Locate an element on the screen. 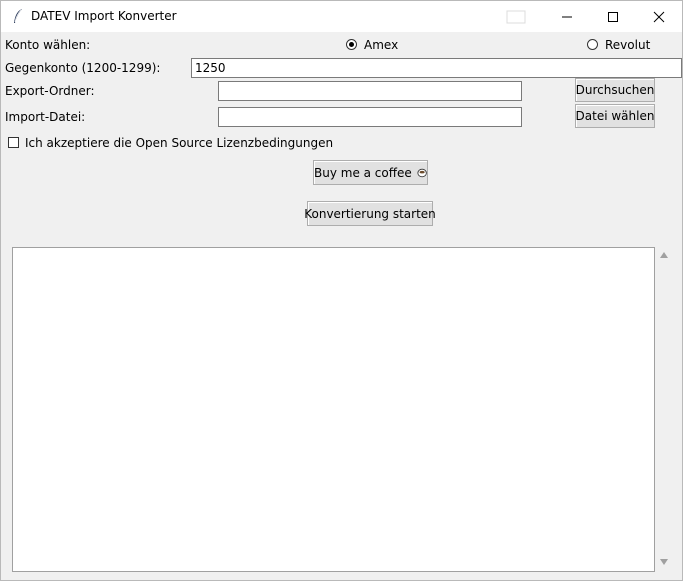  radio-selected-dot is located at coordinates (351, 44).